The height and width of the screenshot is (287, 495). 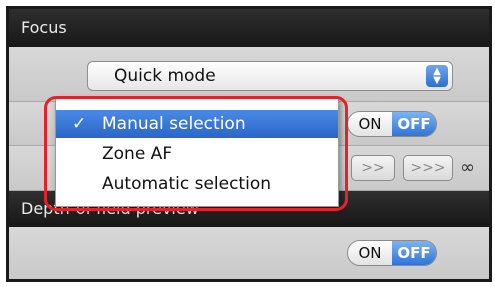 What do you see at coordinates (414, 253) in the screenshot?
I see `dof-off-button: OFF` at bounding box center [414, 253].